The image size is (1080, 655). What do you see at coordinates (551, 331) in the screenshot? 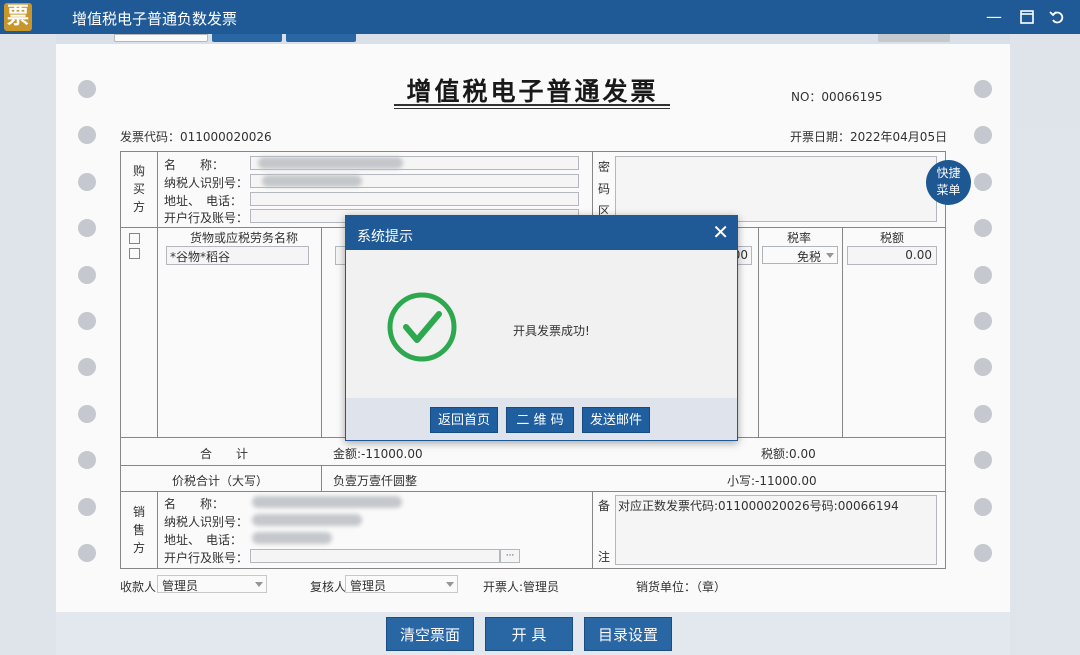
I see `dialog-message: 开具发票成功!` at bounding box center [551, 331].